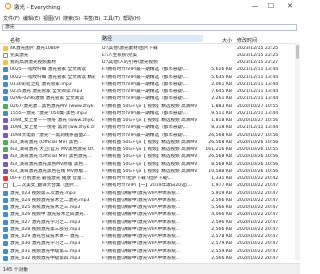 This screenshot has height=274, width=320. I want to click on scrollbar-thumb, so click(297, 52).